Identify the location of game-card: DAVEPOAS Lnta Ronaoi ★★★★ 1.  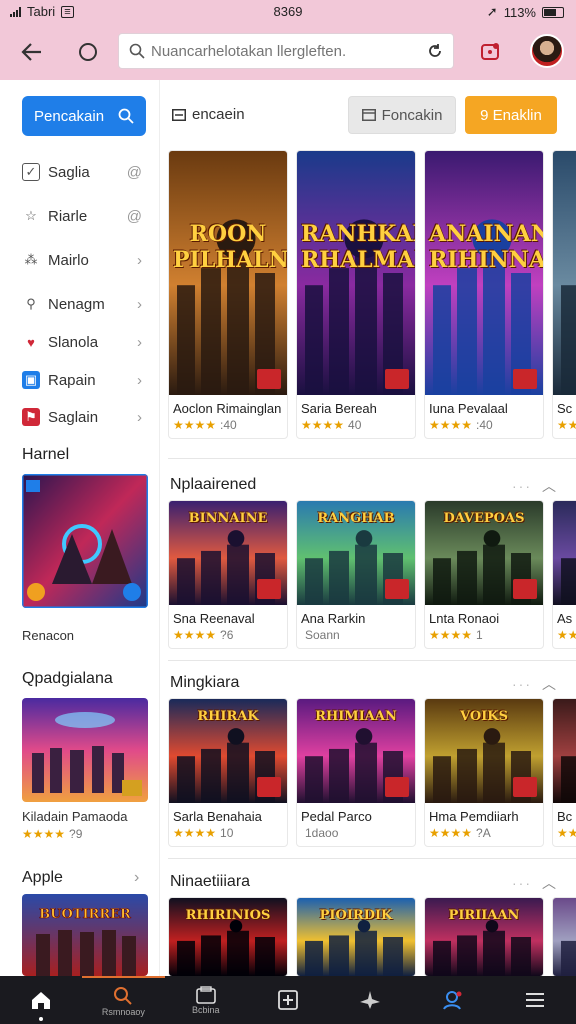
(484, 574).